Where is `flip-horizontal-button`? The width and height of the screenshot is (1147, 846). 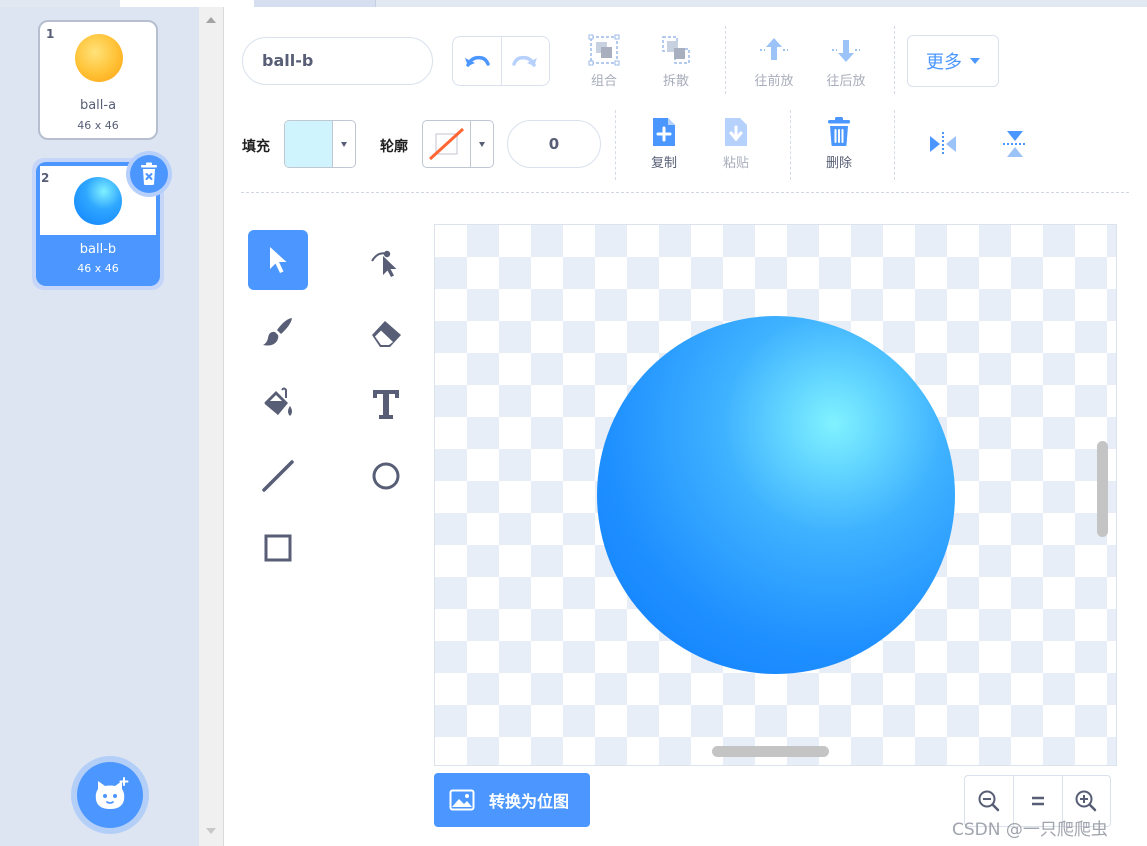 flip-horizontal-button is located at coordinates (943, 144).